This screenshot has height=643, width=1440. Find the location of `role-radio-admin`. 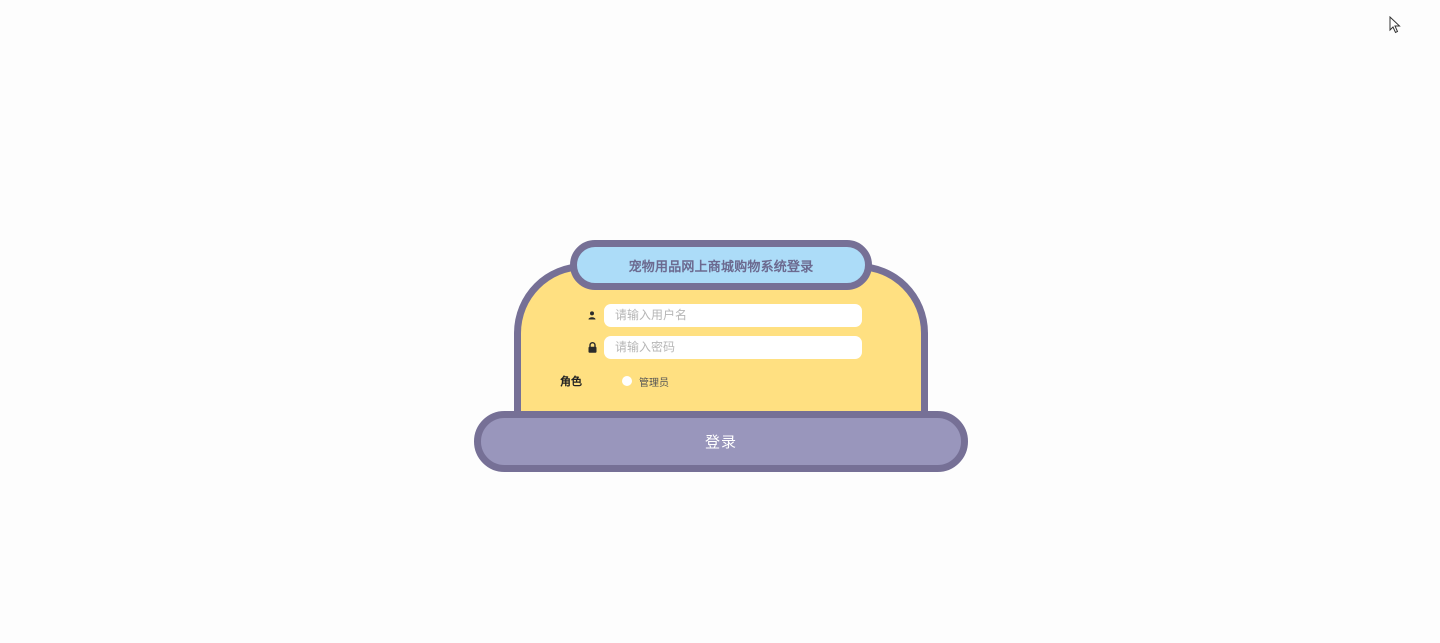

role-radio-admin is located at coordinates (627, 381).